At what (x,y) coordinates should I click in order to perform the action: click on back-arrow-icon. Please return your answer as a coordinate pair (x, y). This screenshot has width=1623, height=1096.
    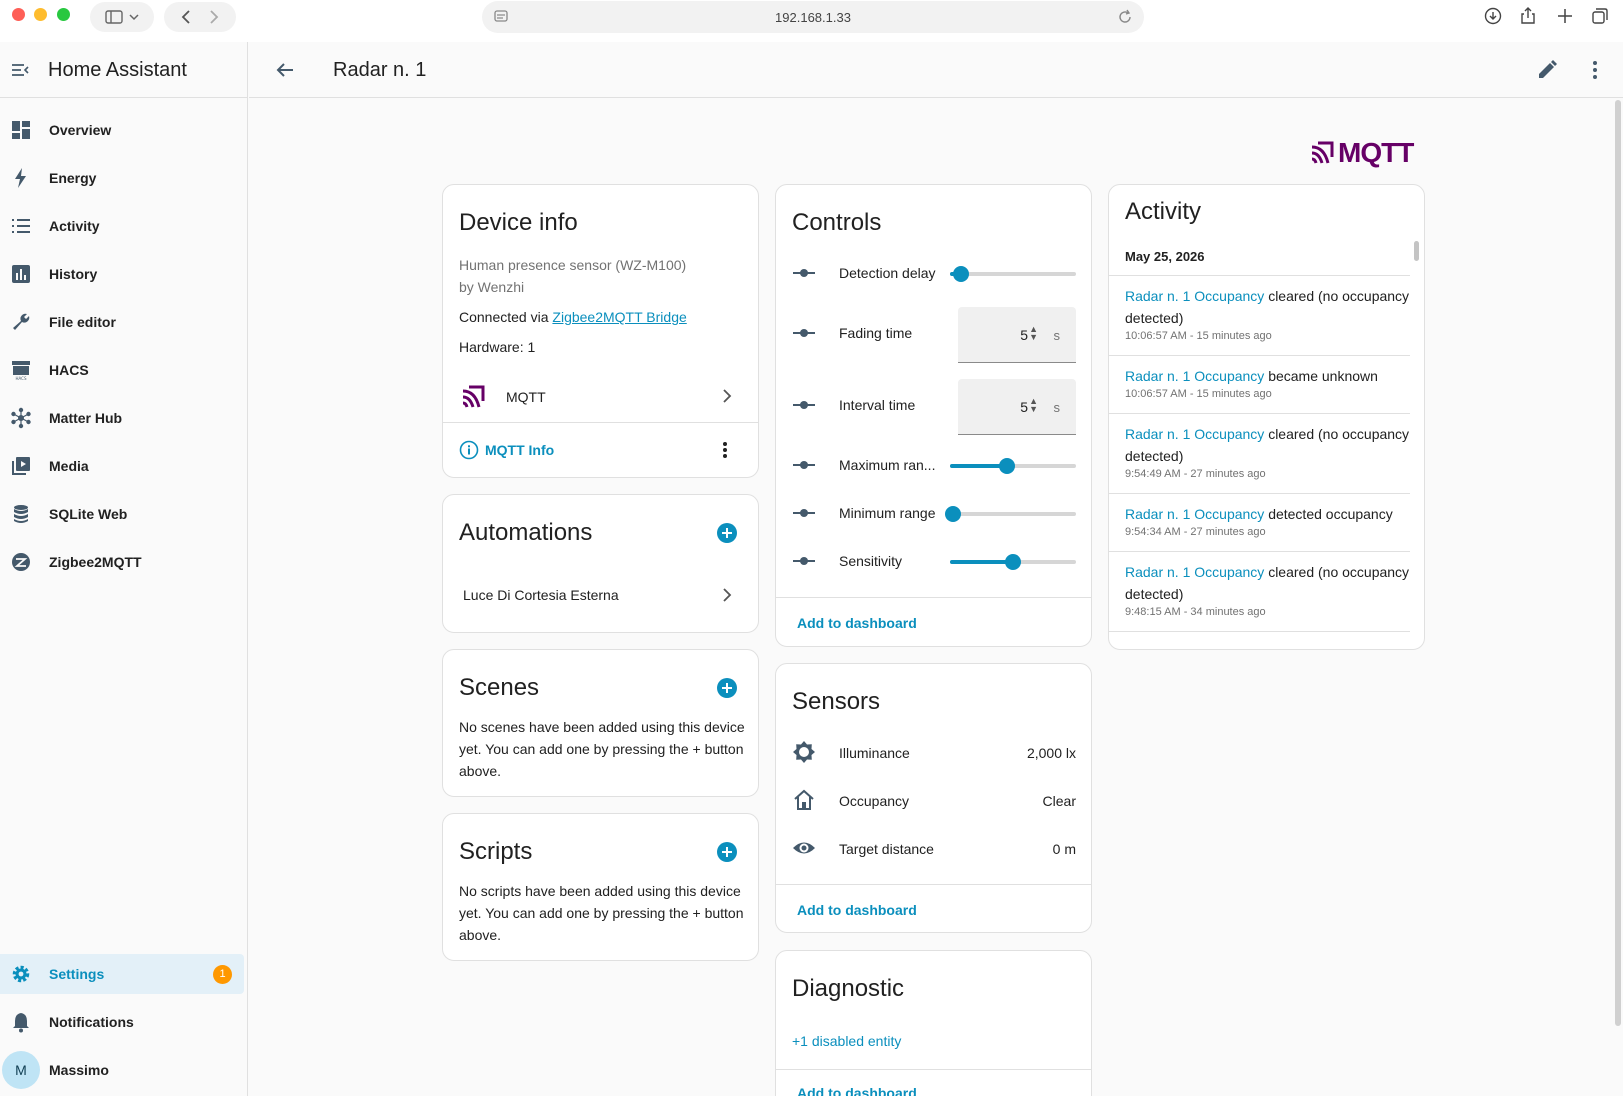
    Looking at the image, I should click on (285, 70).